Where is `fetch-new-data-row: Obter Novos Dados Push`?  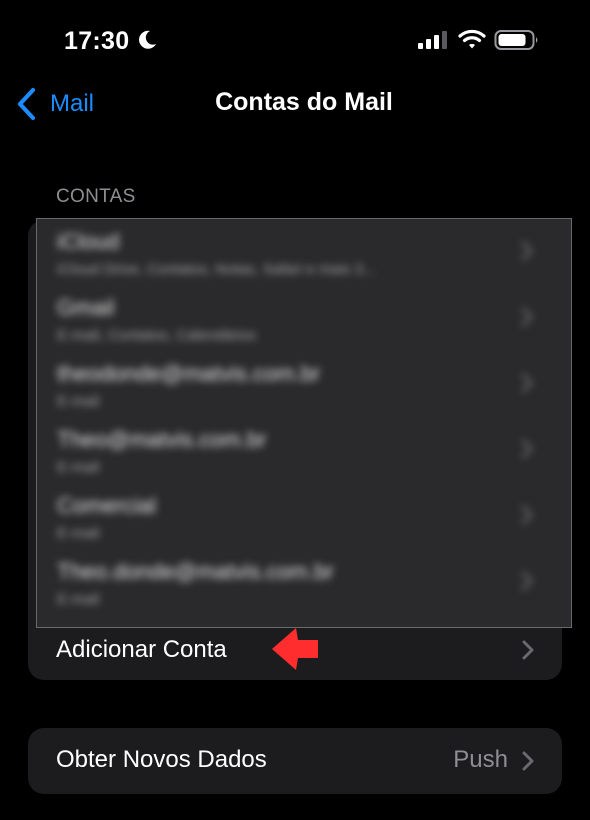
fetch-new-data-row: Obter Novos Dados Push is located at coordinates (295, 761).